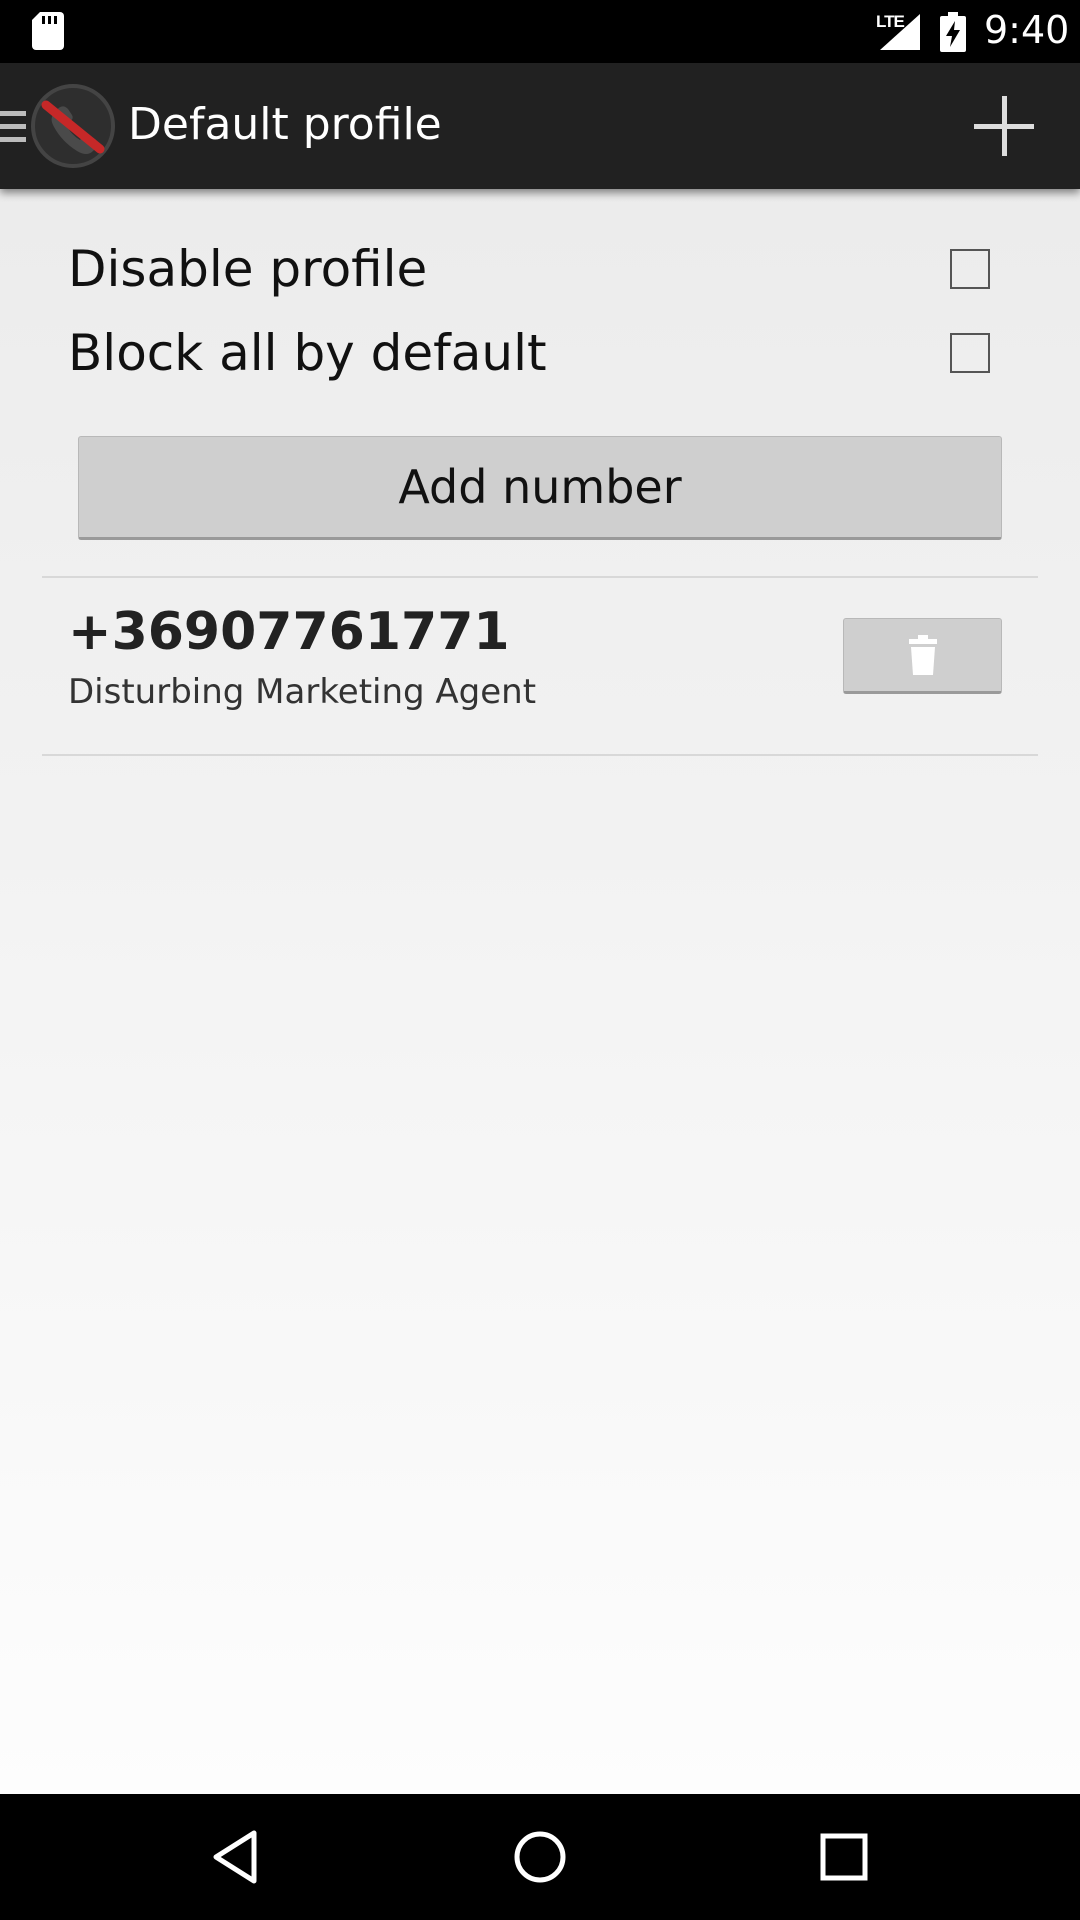 This screenshot has width=1080, height=1920. Describe the element at coordinates (302, 692) in the screenshot. I see `contact-name: Disturbing Marketing Agent` at that location.